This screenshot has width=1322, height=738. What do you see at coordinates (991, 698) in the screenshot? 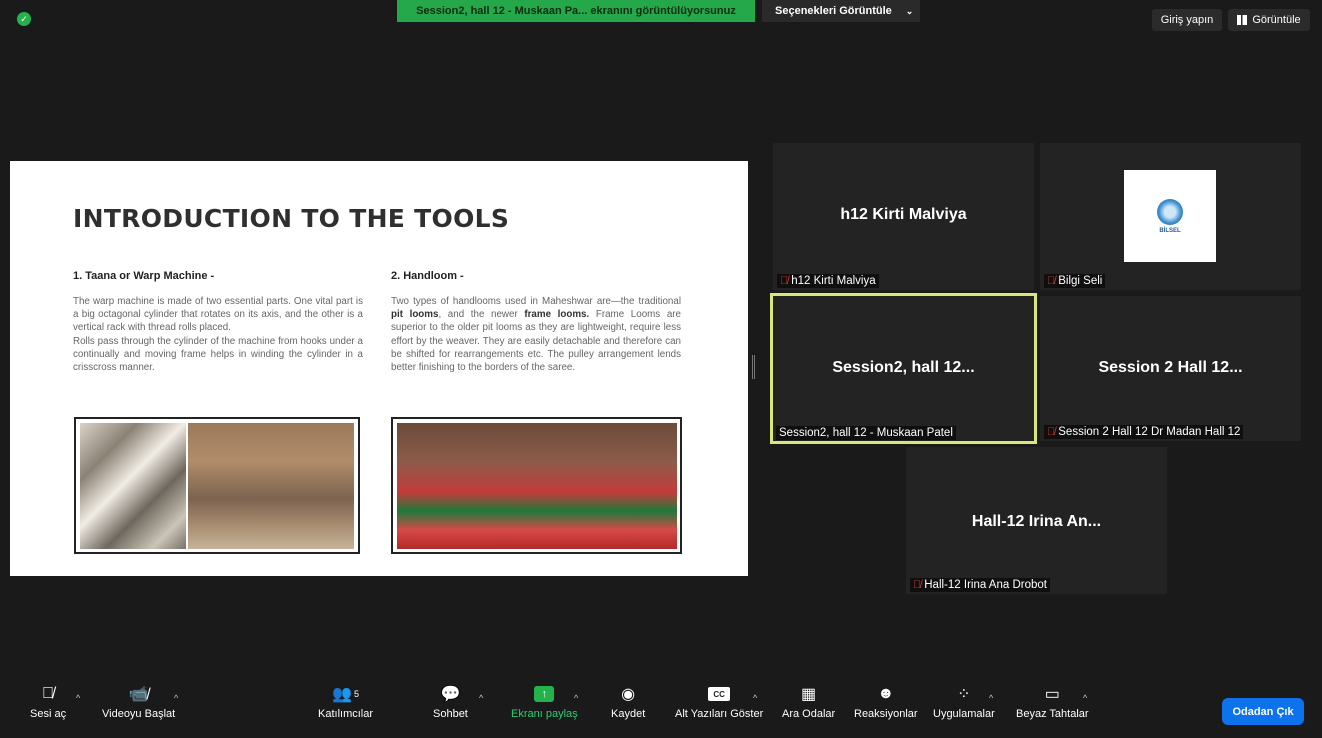
I see `apps-options-caret-icon: ^` at bounding box center [991, 698].